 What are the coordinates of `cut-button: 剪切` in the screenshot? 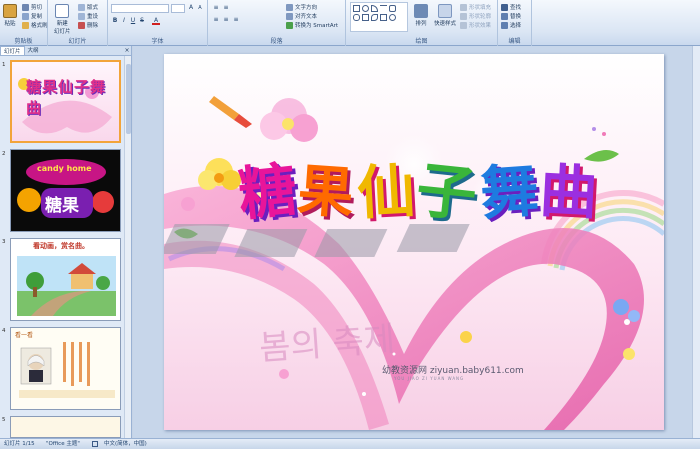 It's located at (32, 7).